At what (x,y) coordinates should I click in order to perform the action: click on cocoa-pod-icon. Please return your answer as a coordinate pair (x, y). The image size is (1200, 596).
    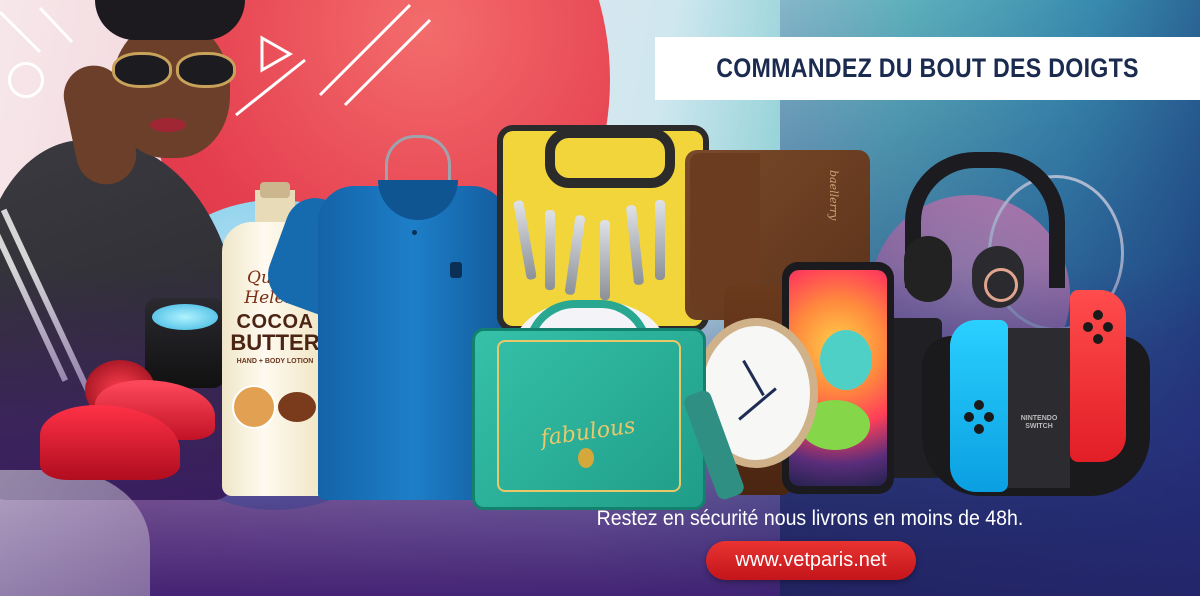
    Looking at the image, I should click on (297, 407).